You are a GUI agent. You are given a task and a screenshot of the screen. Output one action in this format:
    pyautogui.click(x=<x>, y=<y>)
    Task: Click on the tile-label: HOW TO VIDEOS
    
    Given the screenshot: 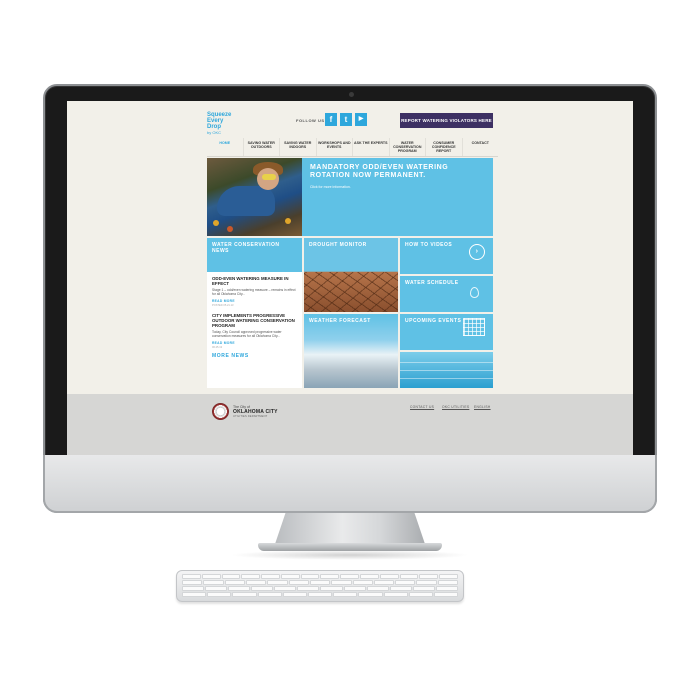 What is the action you would take?
    pyautogui.click(x=429, y=245)
    